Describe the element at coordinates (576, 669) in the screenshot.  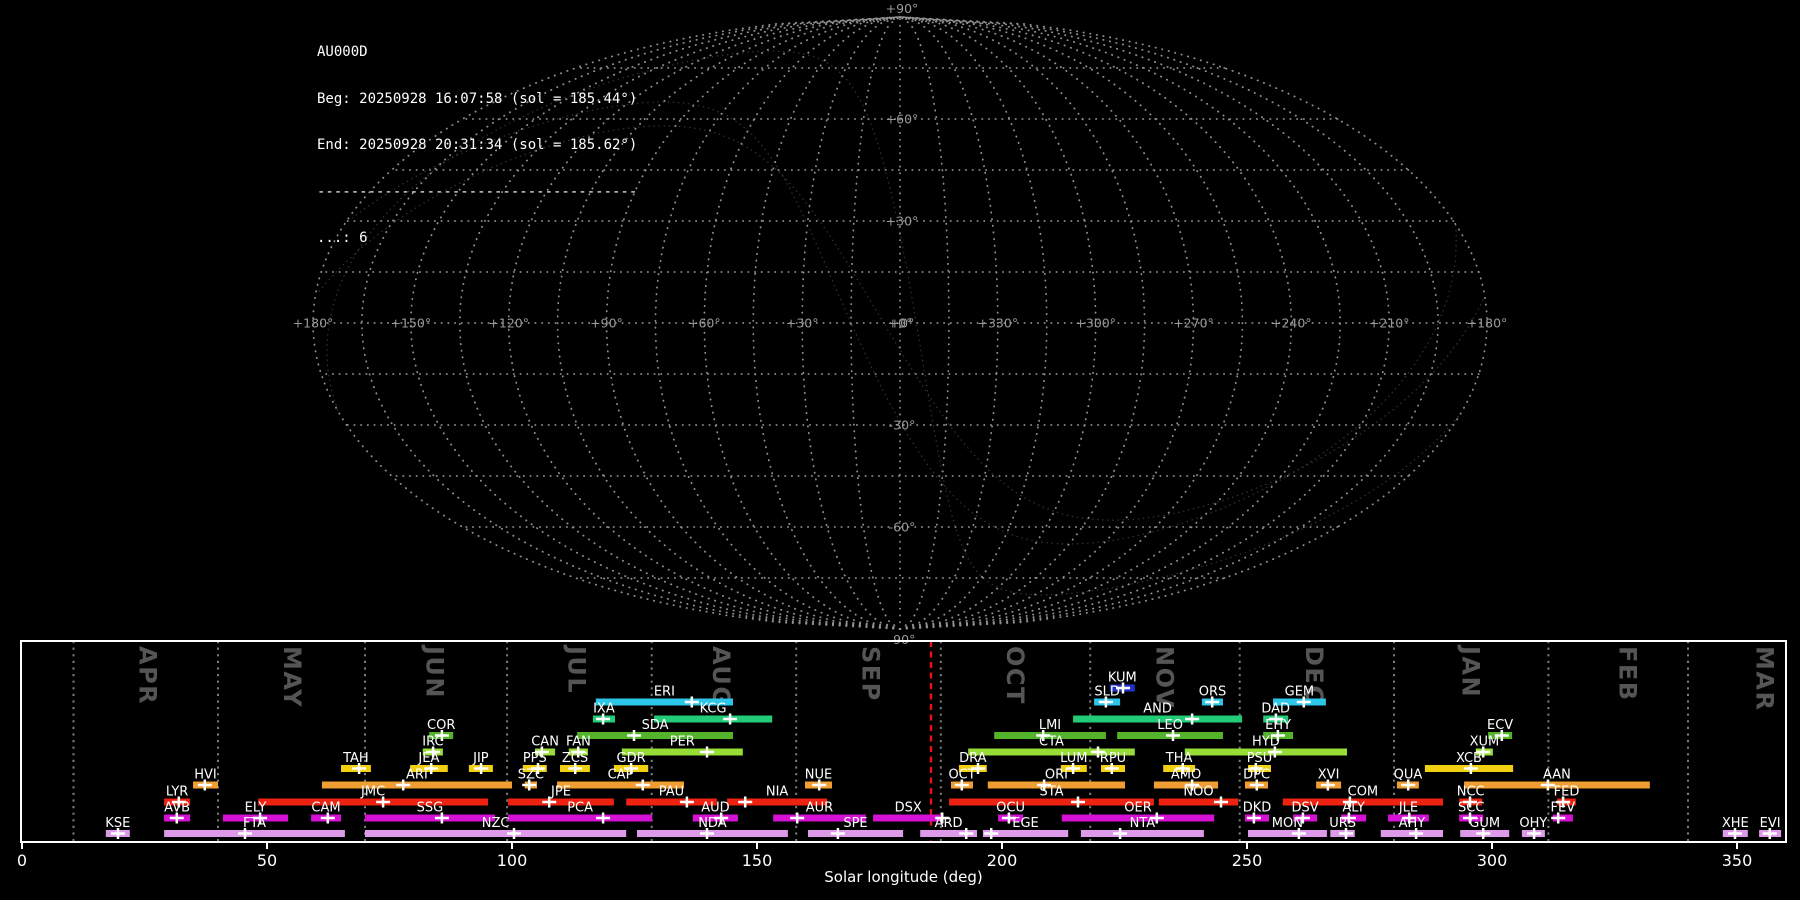
I see `month-label: JUL` at that location.